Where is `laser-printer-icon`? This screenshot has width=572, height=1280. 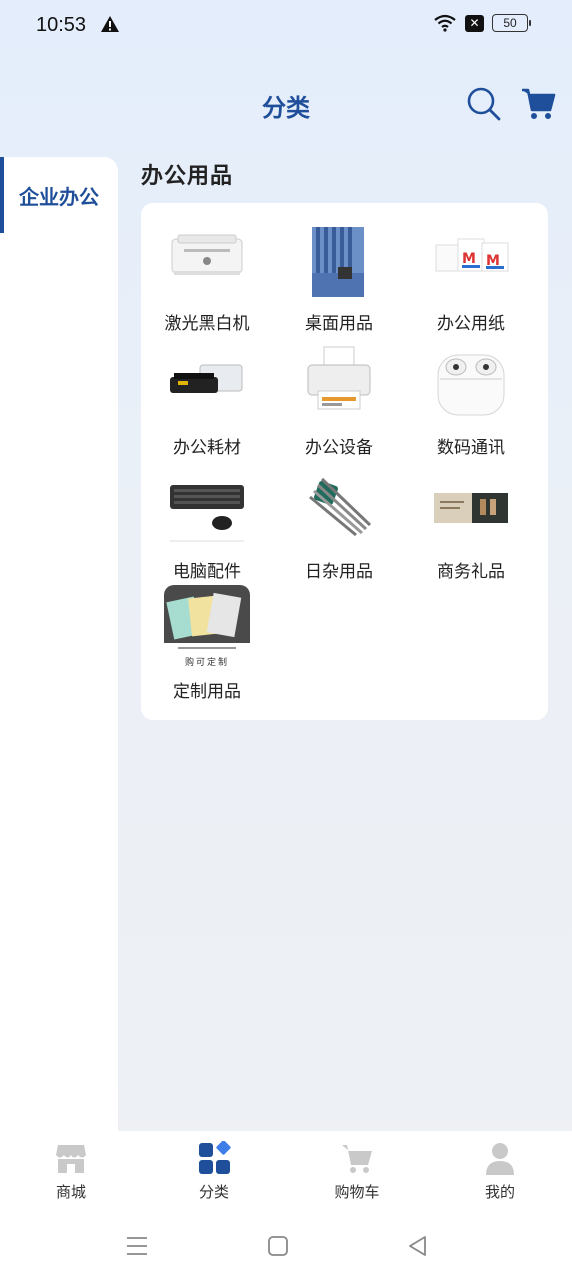
laser-printer-icon is located at coordinates (207, 254).